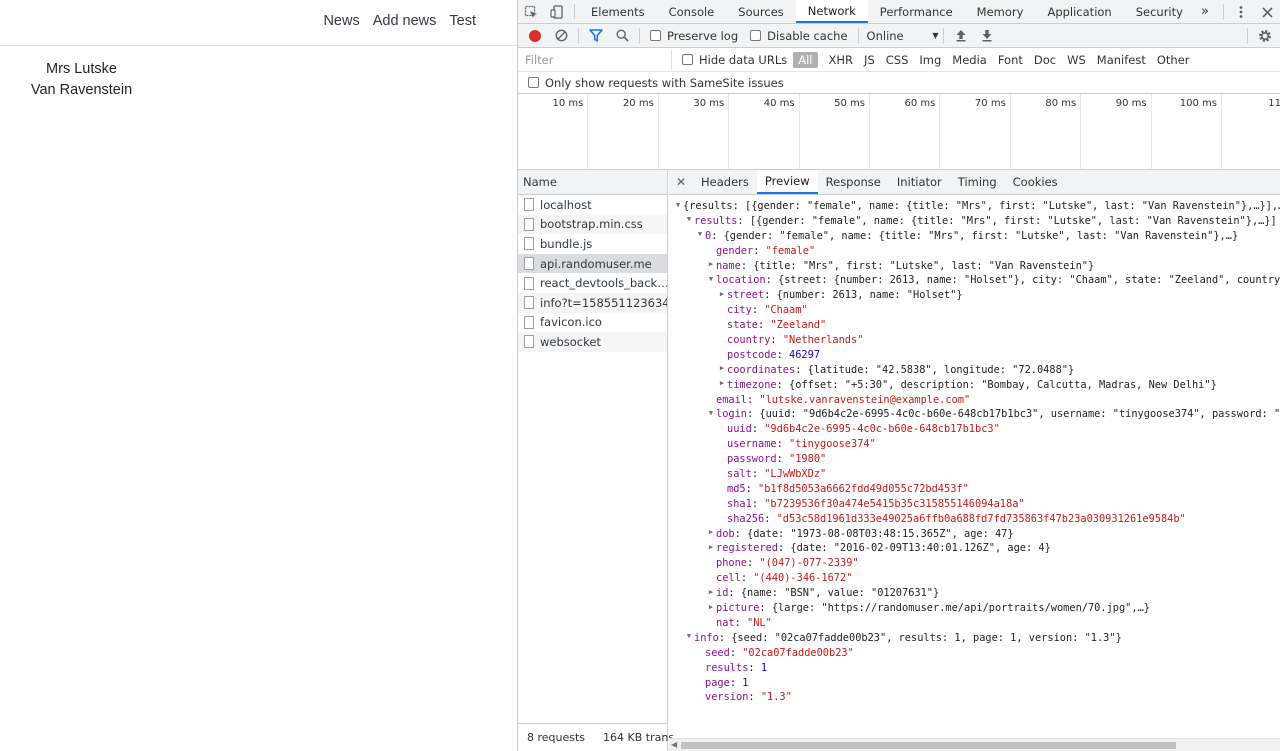 The image size is (1280, 751). Describe the element at coordinates (596, 36) in the screenshot. I see `filter-icon` at that location.